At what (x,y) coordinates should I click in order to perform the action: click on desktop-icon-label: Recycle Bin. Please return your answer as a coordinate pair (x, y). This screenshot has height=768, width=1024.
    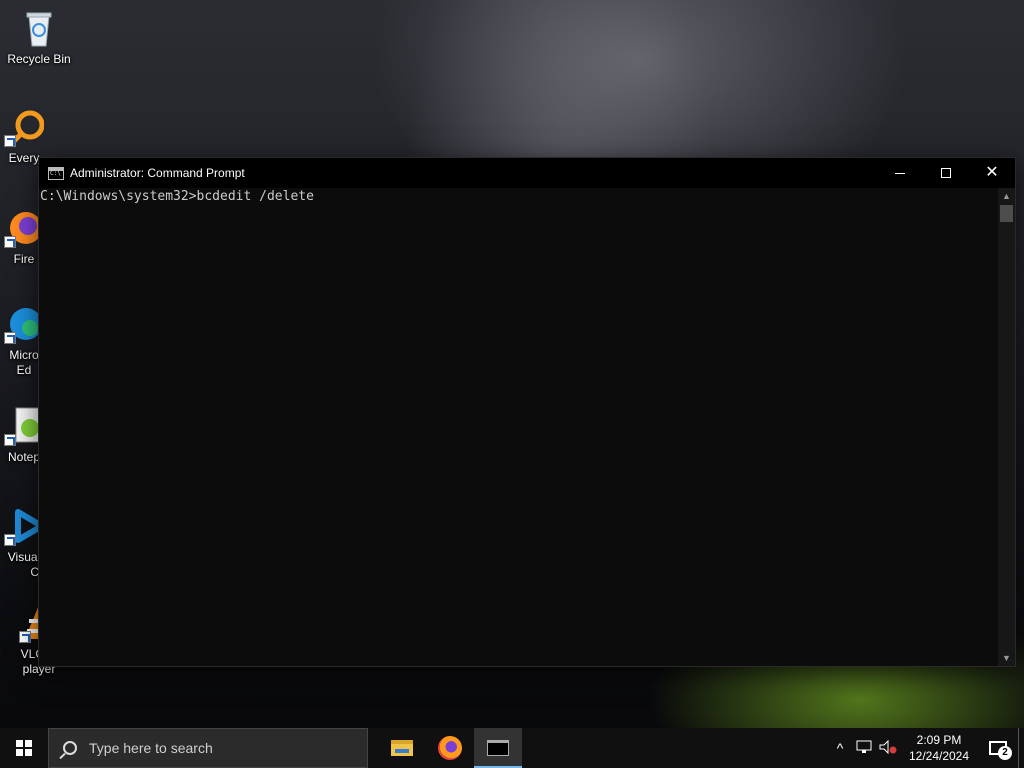
    Looking at the image, I should click on (39, 59).